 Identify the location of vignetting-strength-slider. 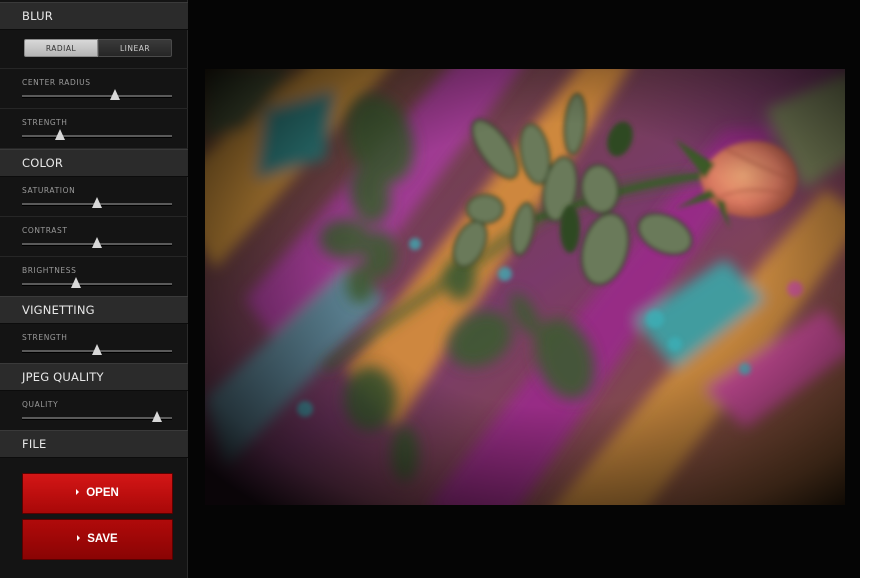
(97, 349).